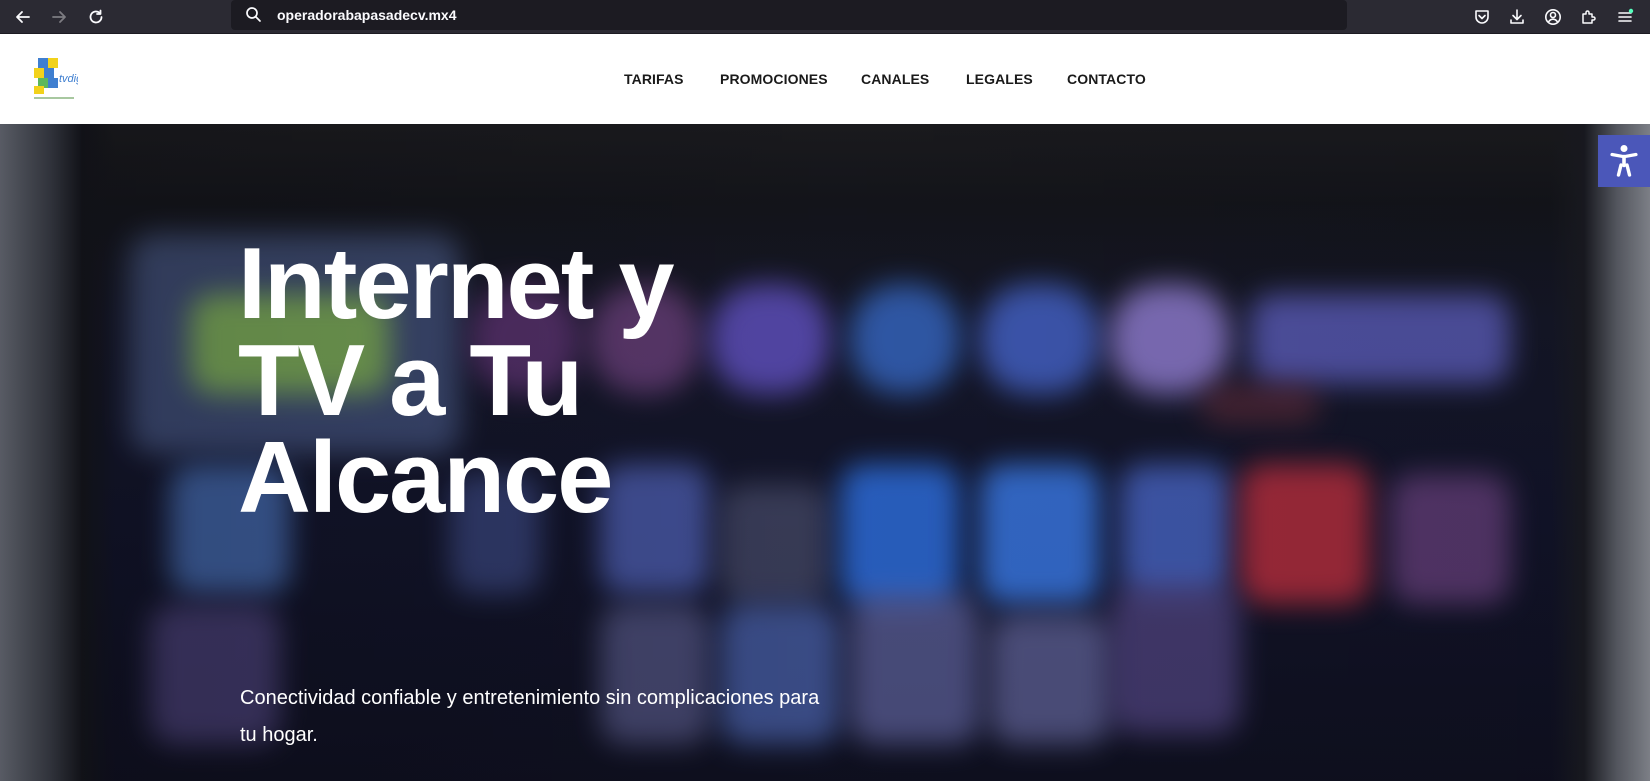 The width and height of the screenshot is (1650, 781). I want to click on nav-tarifas: TARIFAS, so click(654, 79).